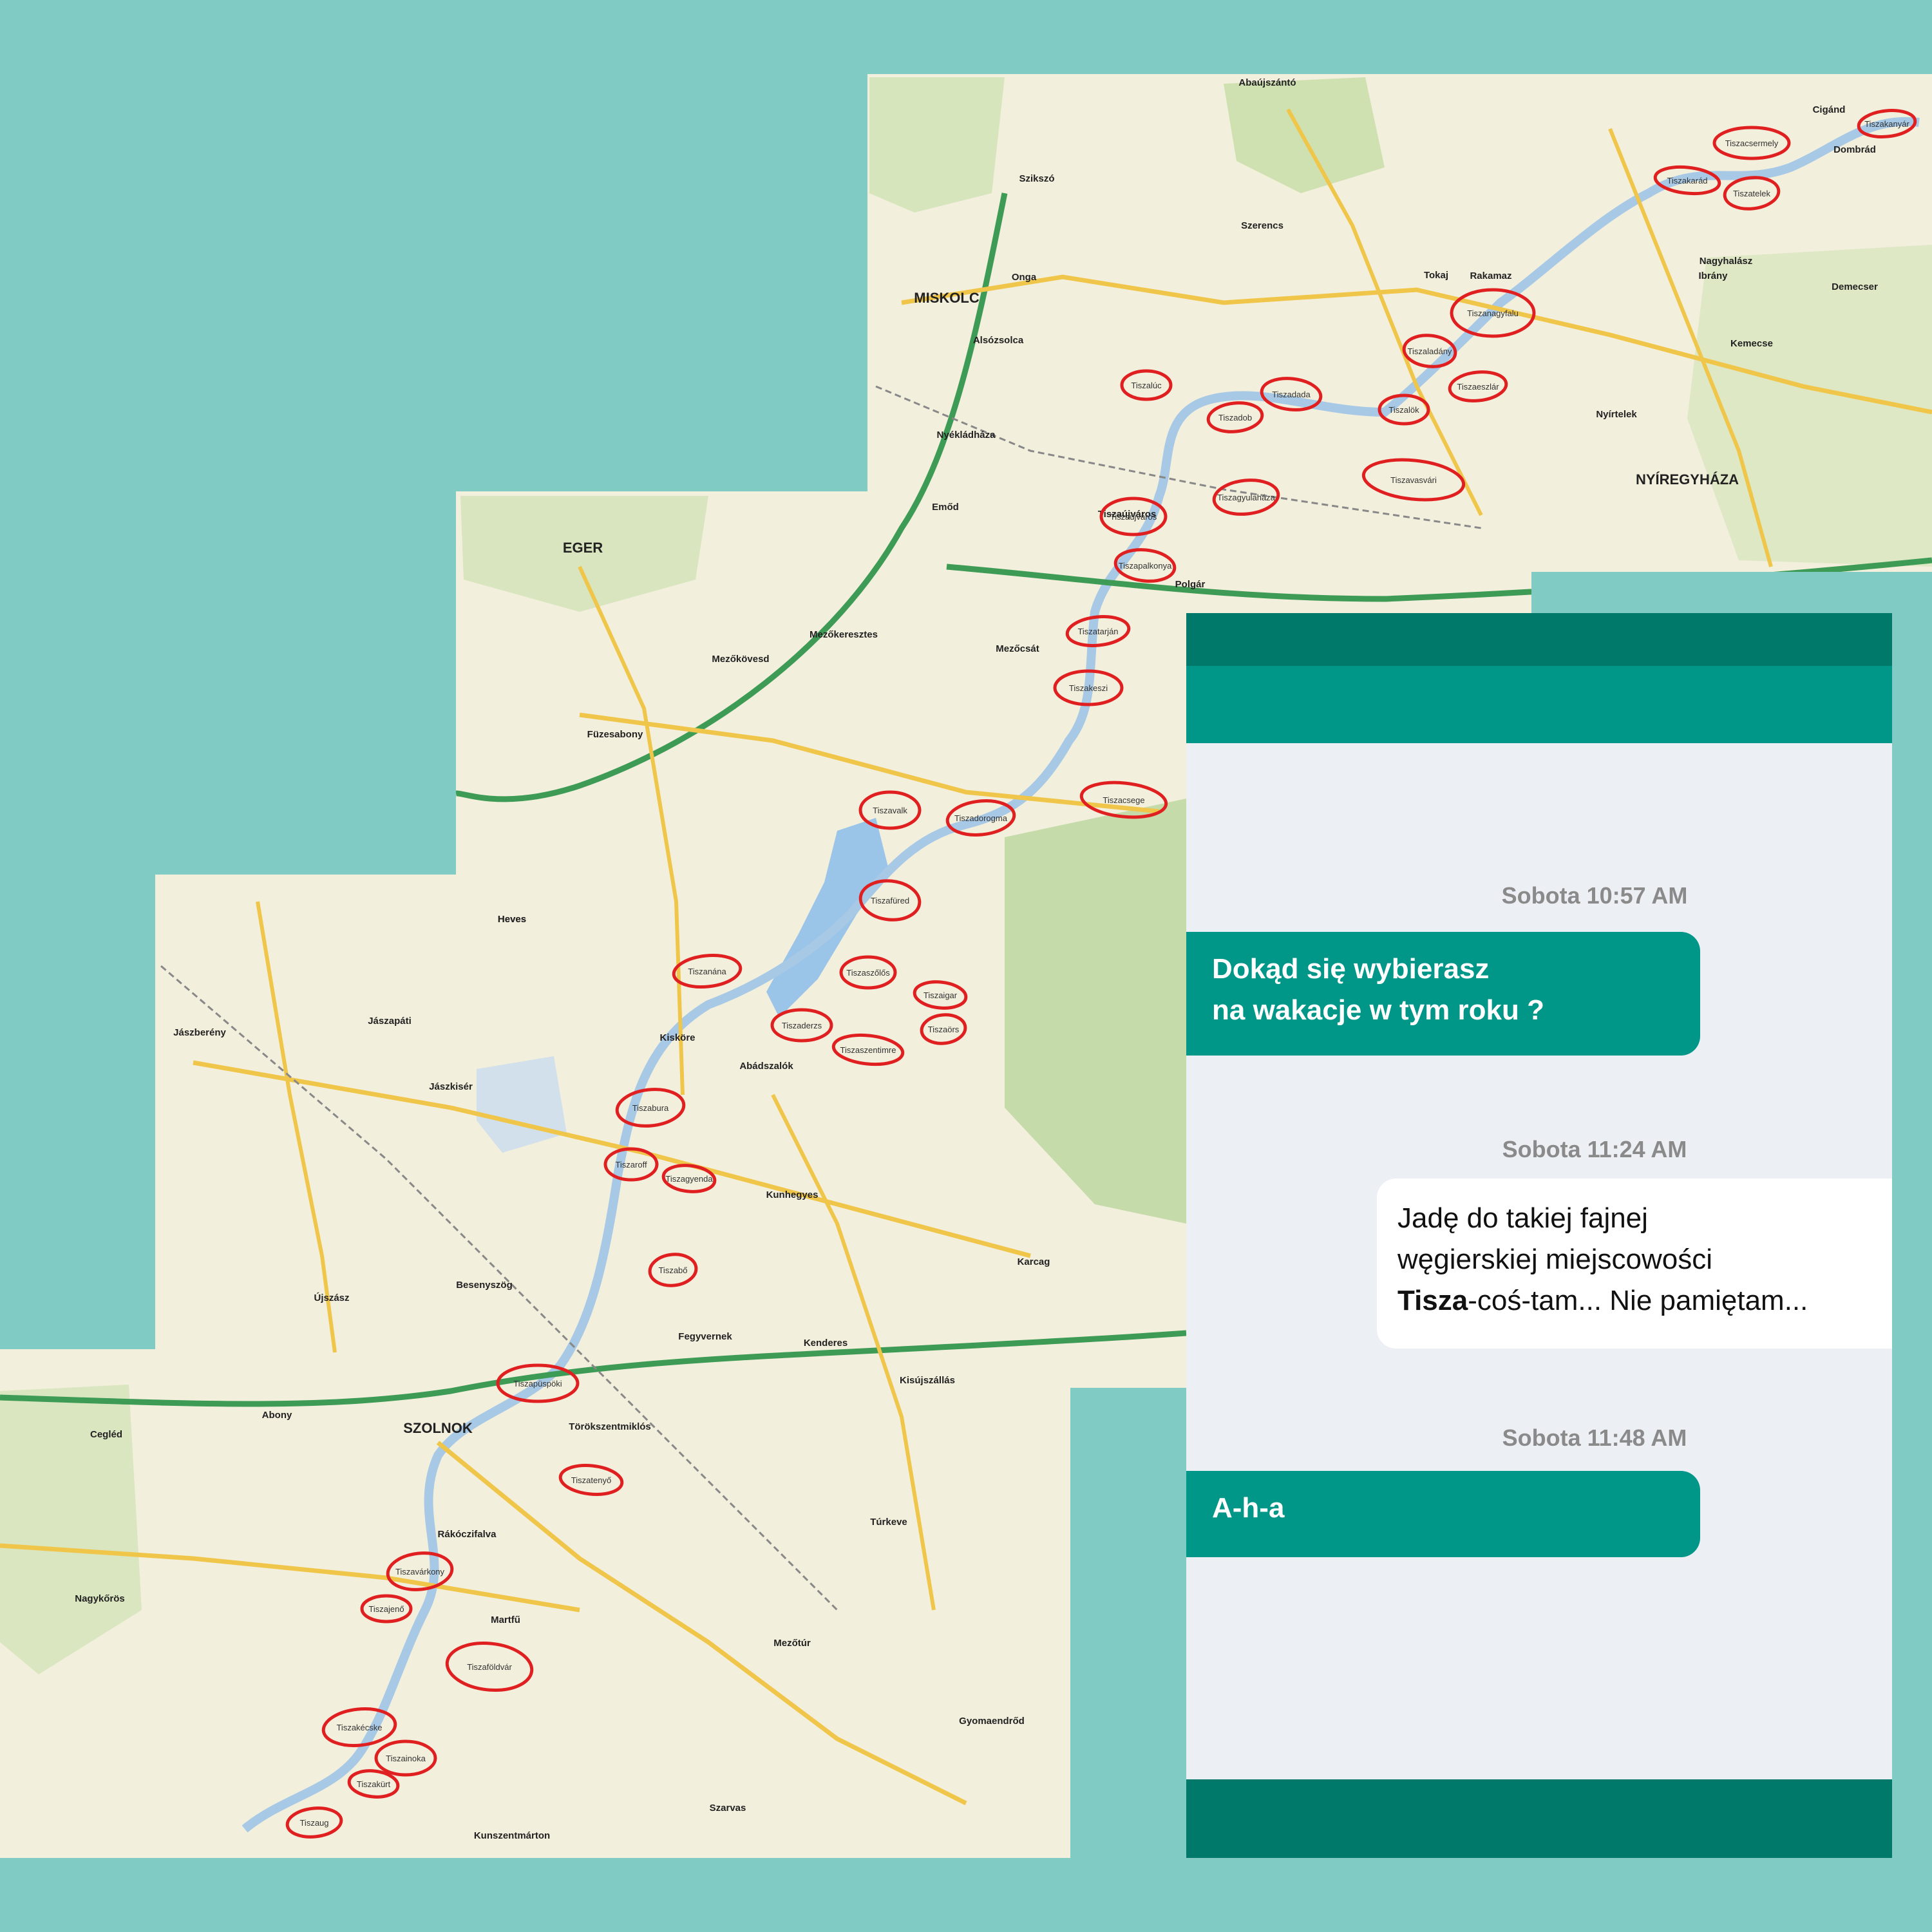  Describe the element at coordinates (1378, 1010) in the screenshot. I see `message-line: na wakacje w tym roku ?` at that location.